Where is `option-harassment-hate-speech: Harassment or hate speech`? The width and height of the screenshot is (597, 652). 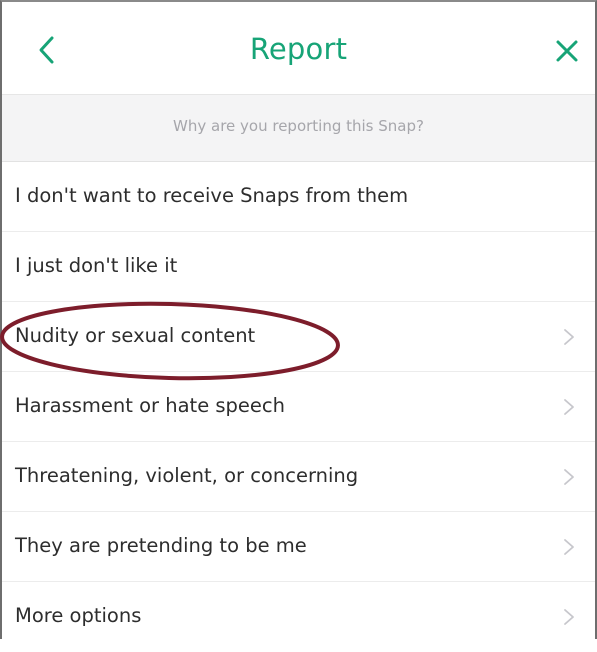
option-harassment-hate-speech: Harassment or hate speech is located at coordinates (298, 407).